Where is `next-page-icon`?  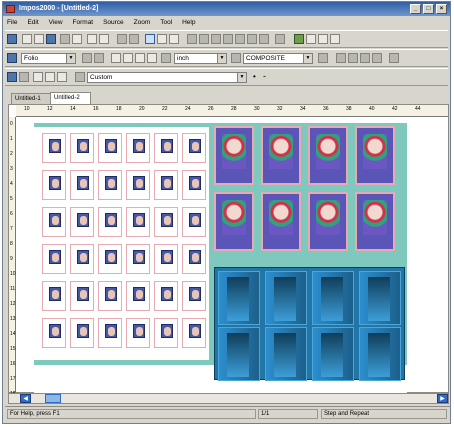
next-page-icon is located at coordinates (365, 58).